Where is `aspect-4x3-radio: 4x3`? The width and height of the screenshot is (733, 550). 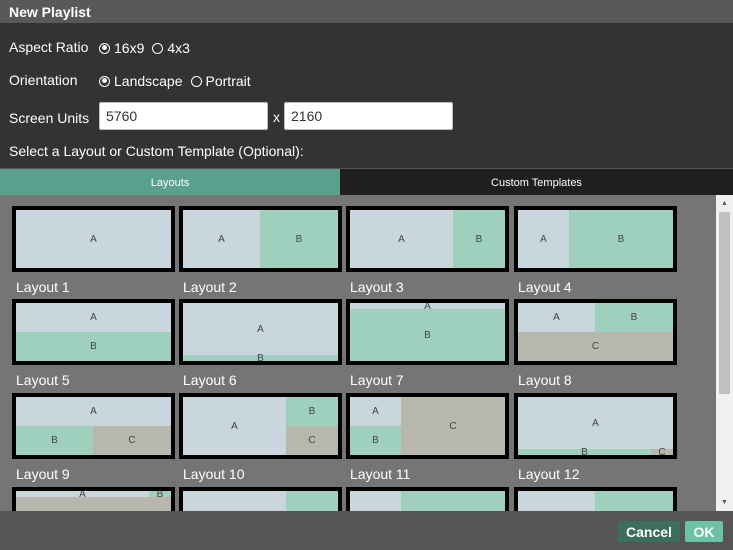
aspect-4x3-radio: 4x3 is located at coordinates (171, 48).